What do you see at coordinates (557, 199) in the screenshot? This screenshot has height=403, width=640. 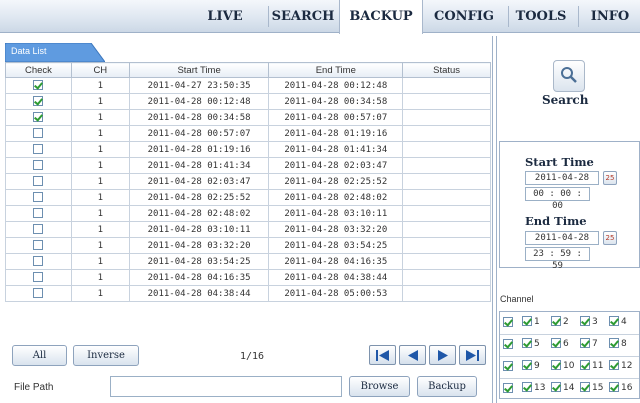 I see `start-time-field: 00 : 00 : 00` at bounding box center [557, 199].